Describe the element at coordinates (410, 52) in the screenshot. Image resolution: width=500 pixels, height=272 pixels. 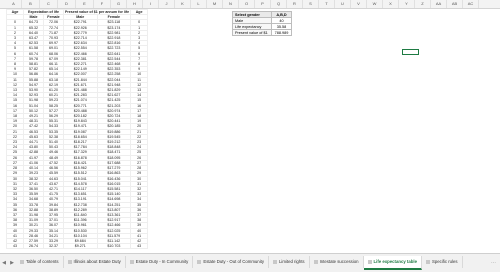
I see `selected-cell` at that location.